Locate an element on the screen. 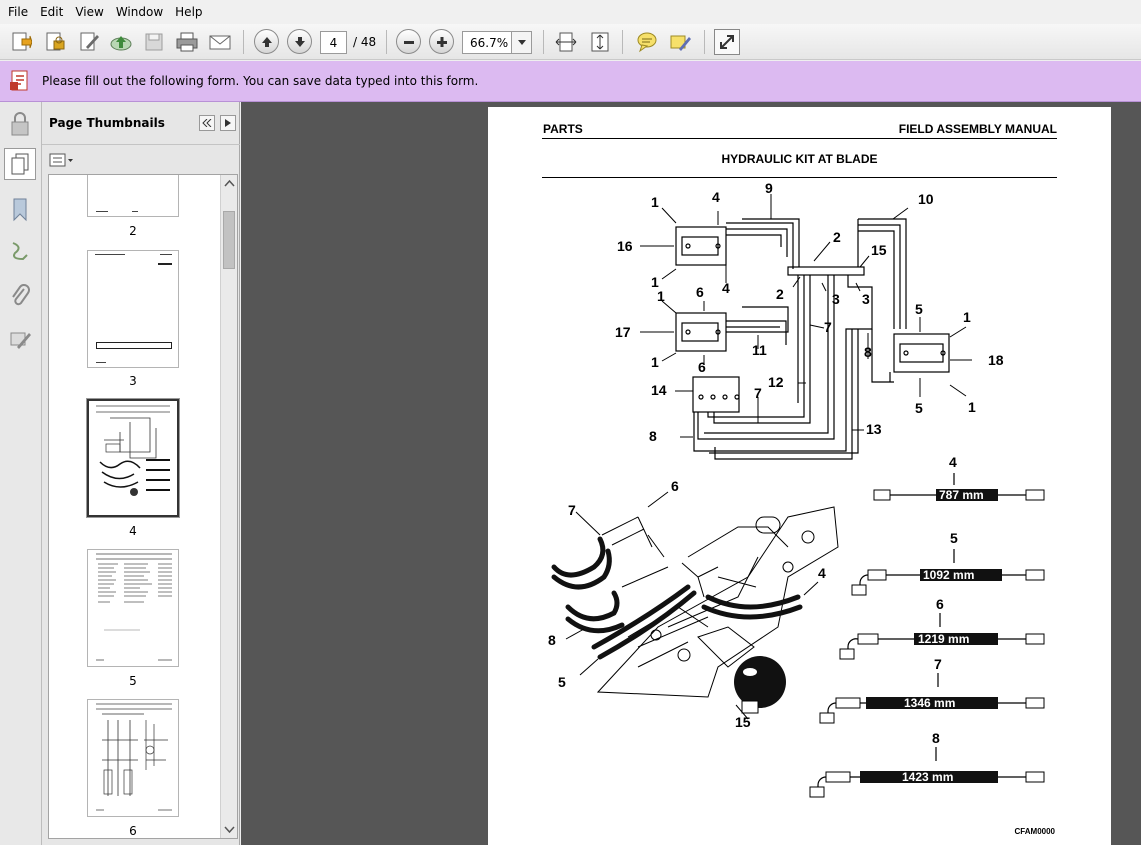  menu-edit: Edit is located at coordinates (51, 12).